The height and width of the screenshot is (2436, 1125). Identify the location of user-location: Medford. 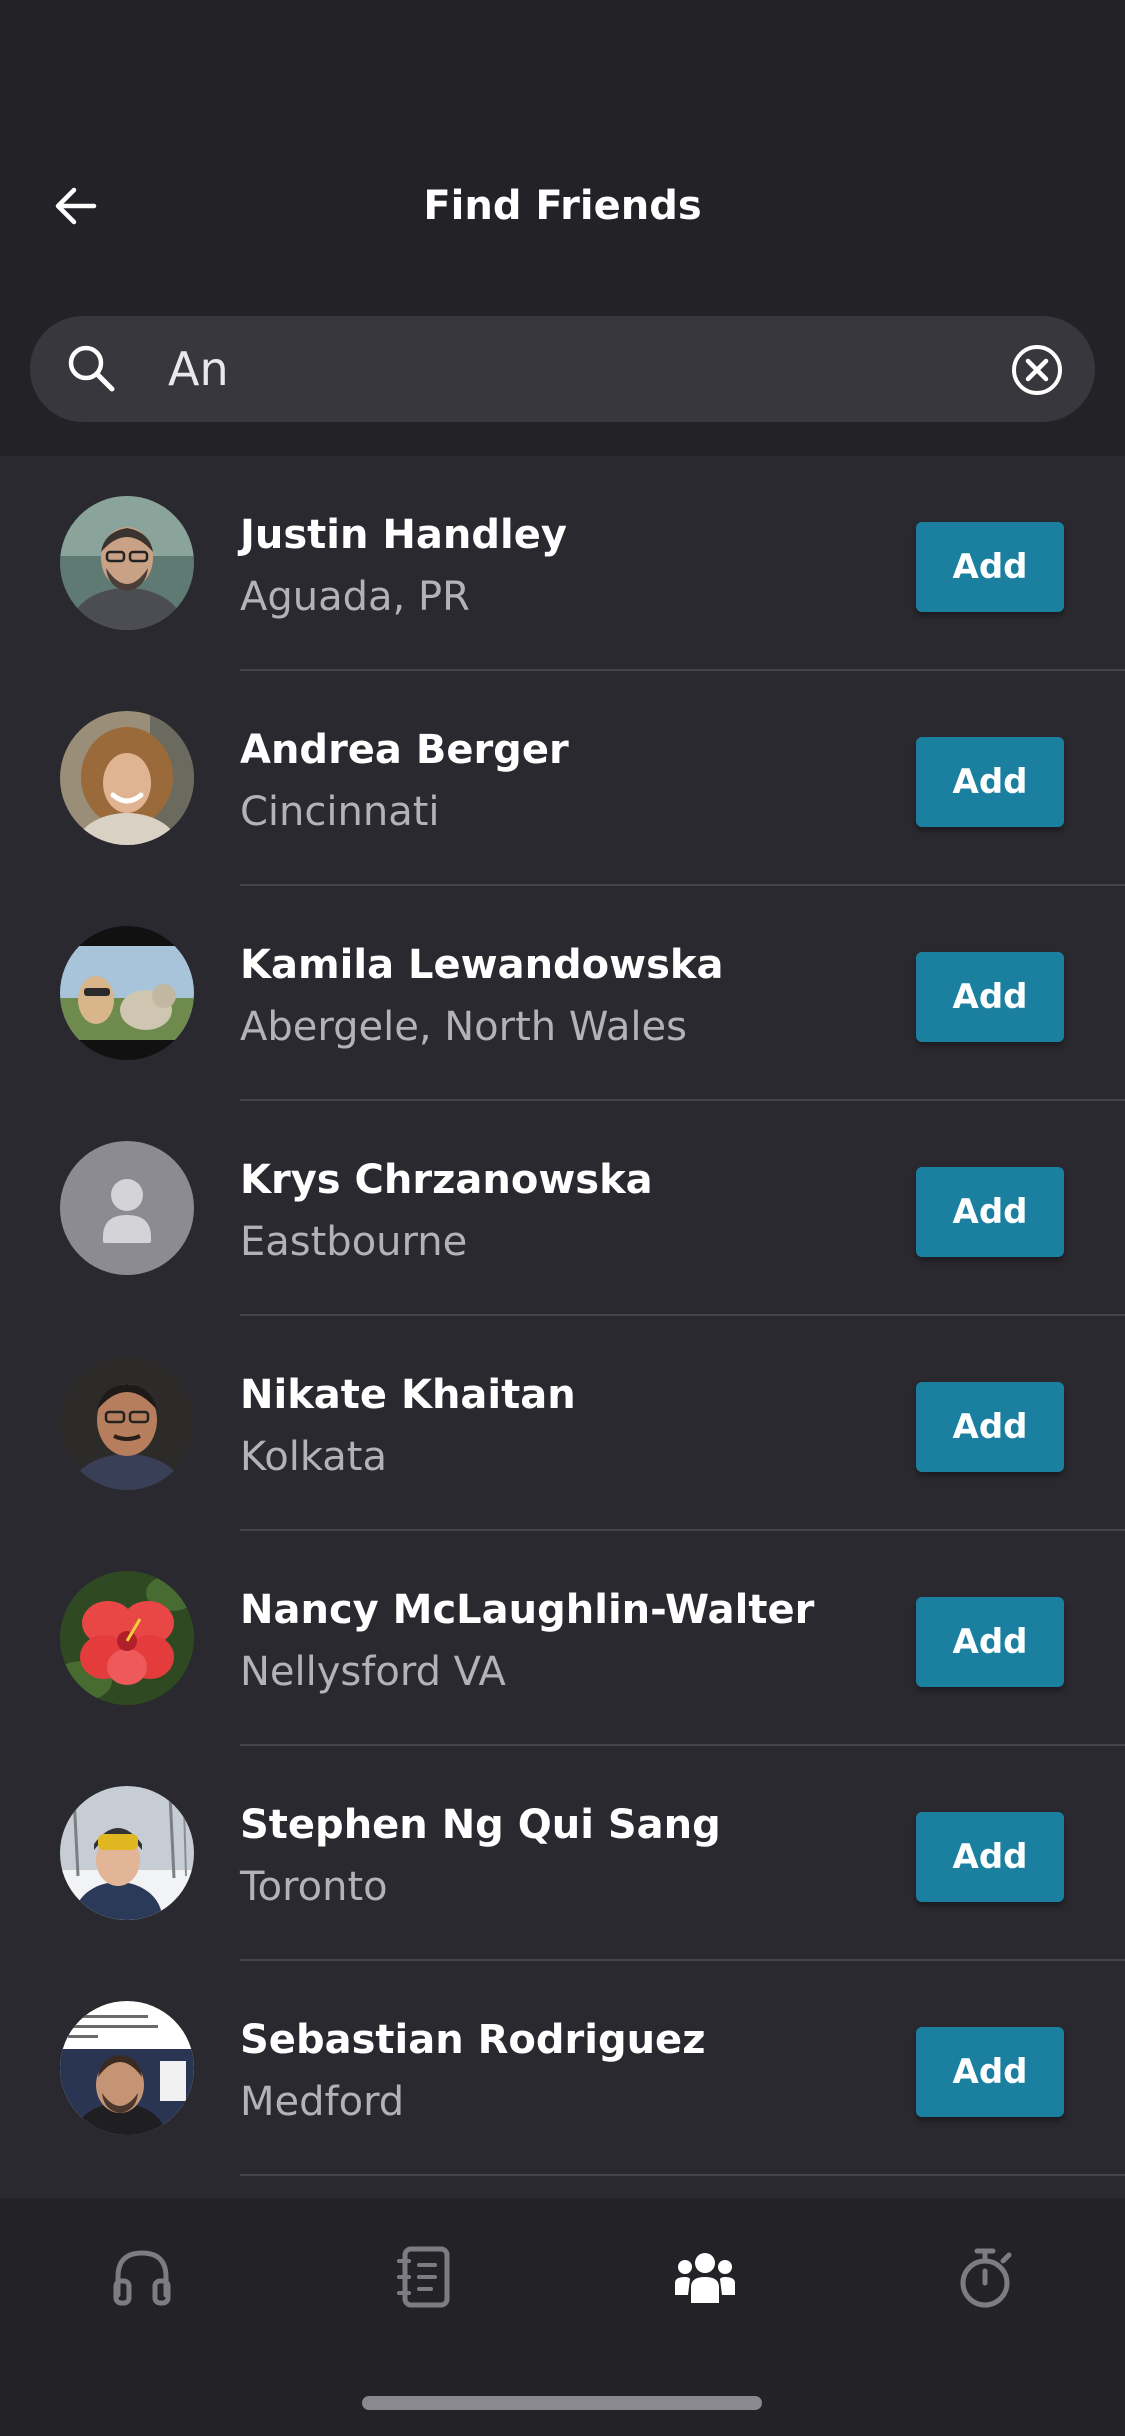
(322, 2102).